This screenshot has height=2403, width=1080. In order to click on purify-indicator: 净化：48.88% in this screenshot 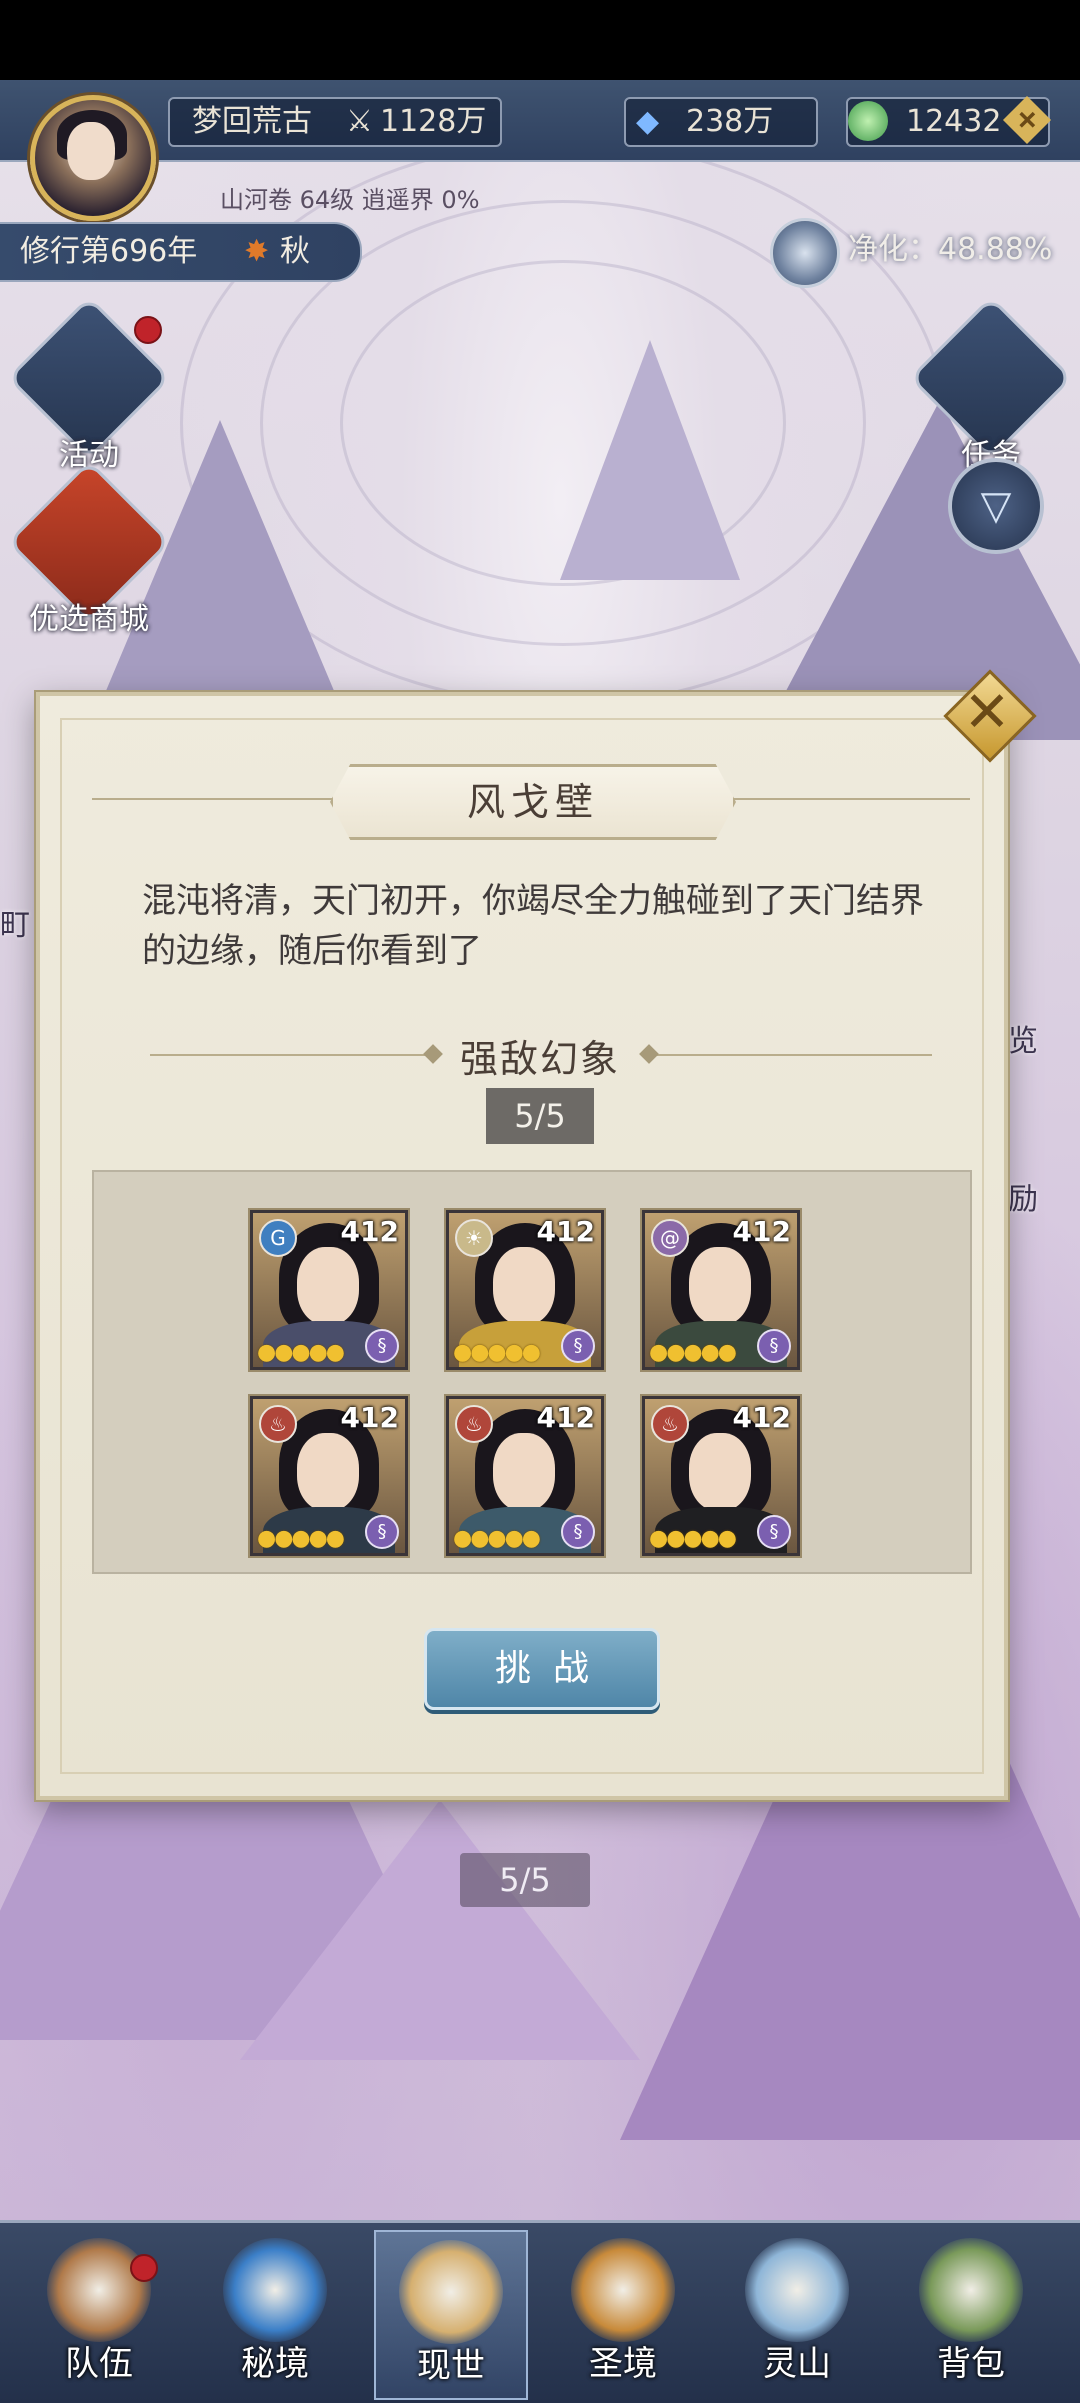, I will do `click(920, 253)`.